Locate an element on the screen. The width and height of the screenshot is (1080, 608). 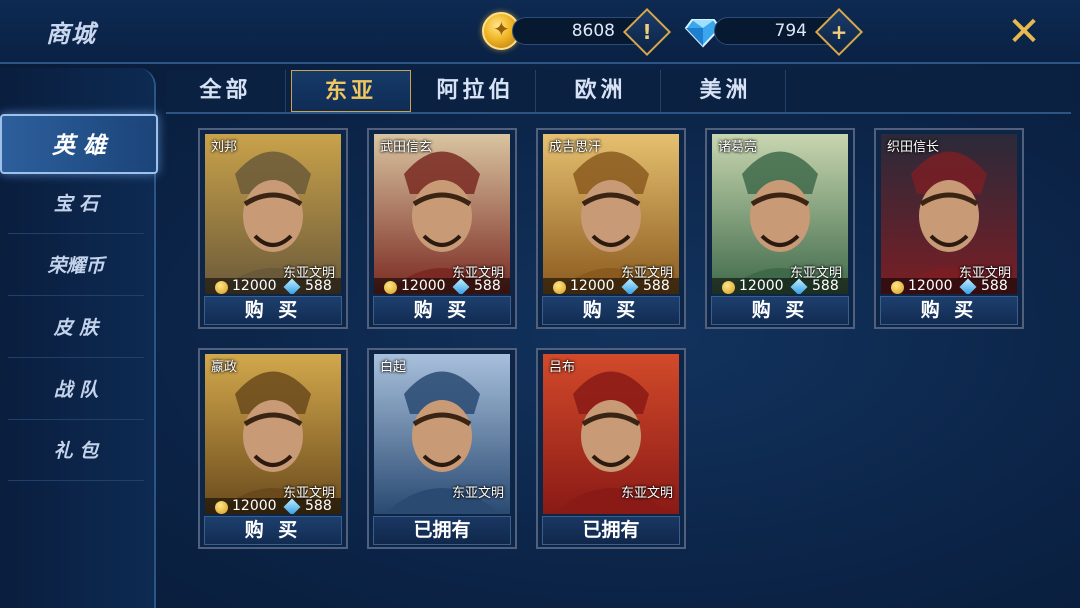
gold-amount: 8608 is located at coordinates (593, 31).